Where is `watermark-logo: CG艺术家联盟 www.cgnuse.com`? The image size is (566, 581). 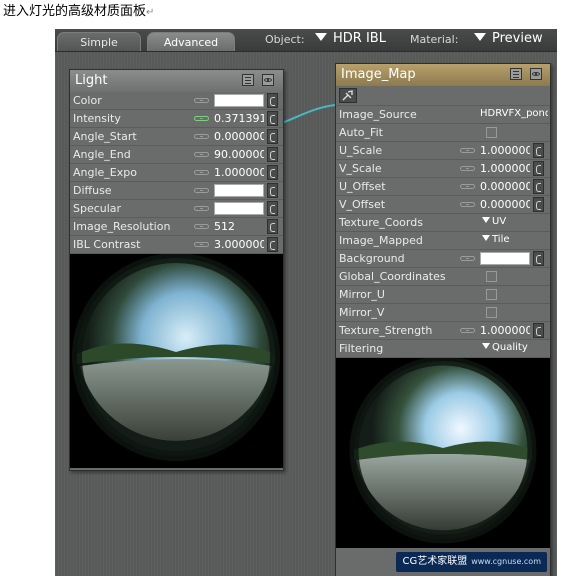
watermark-logo: CG艺术家联盟 www.cgnuse.com is located at coordinates (471, 562).